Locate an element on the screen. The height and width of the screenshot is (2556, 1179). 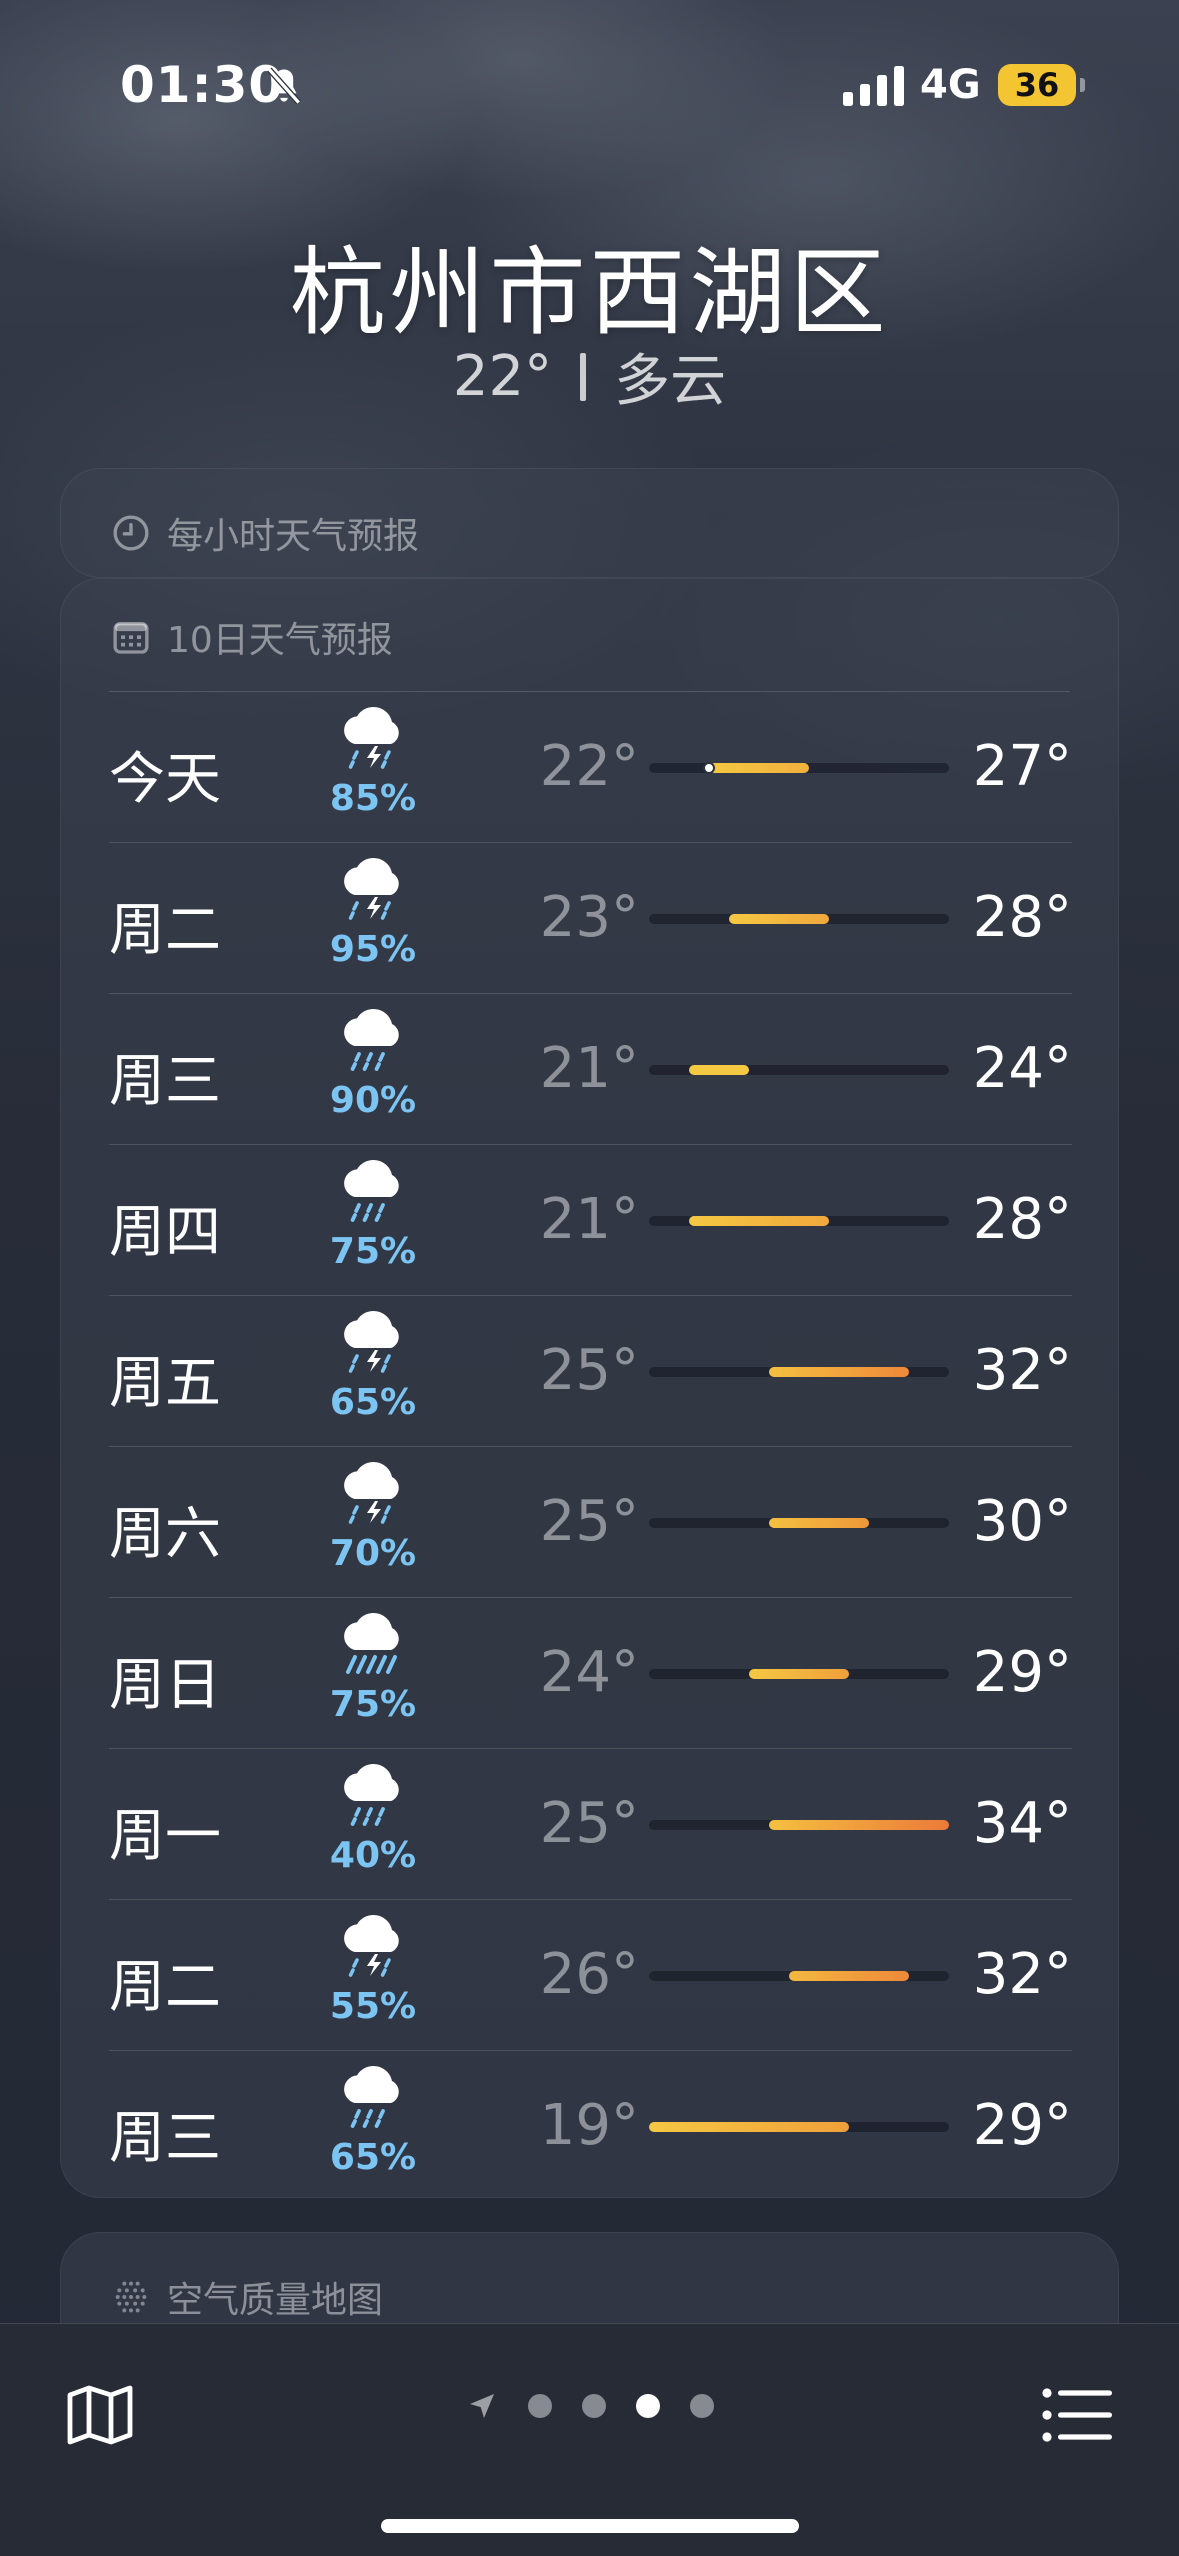
forecast-row: 周二 55% 26° 32° is located at coordinates (590, 1975).